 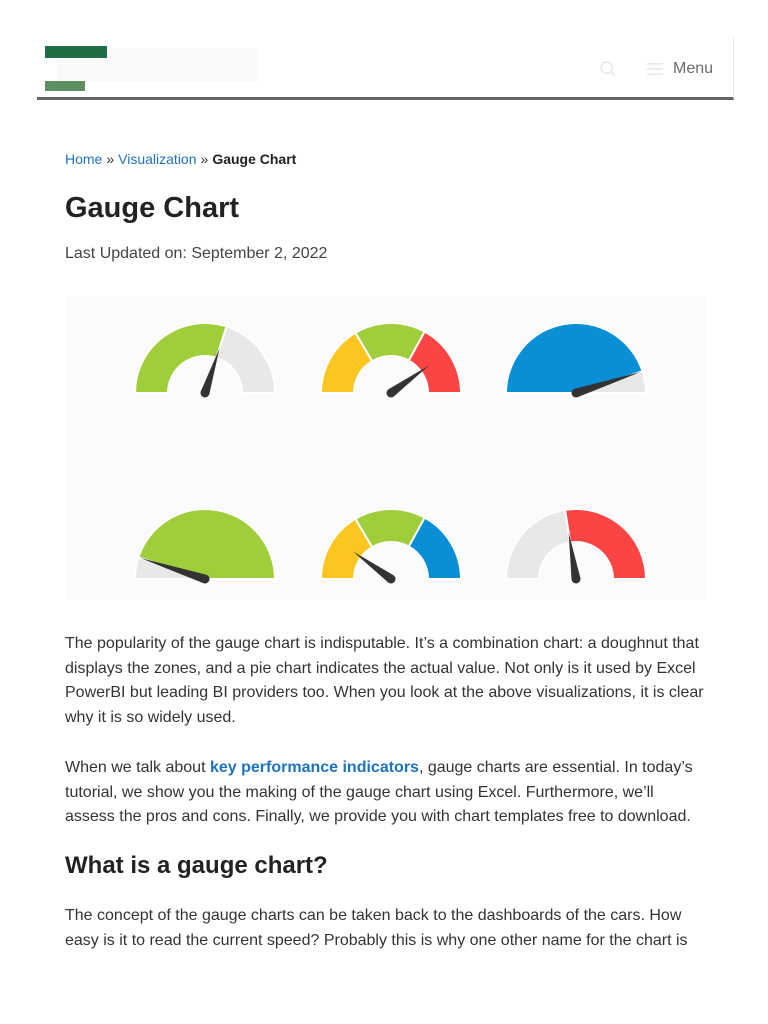 What do you see at coordinates (693, 68) in the screenshot?
I see `menu-label: Menu` at bounding box center [693, 68].